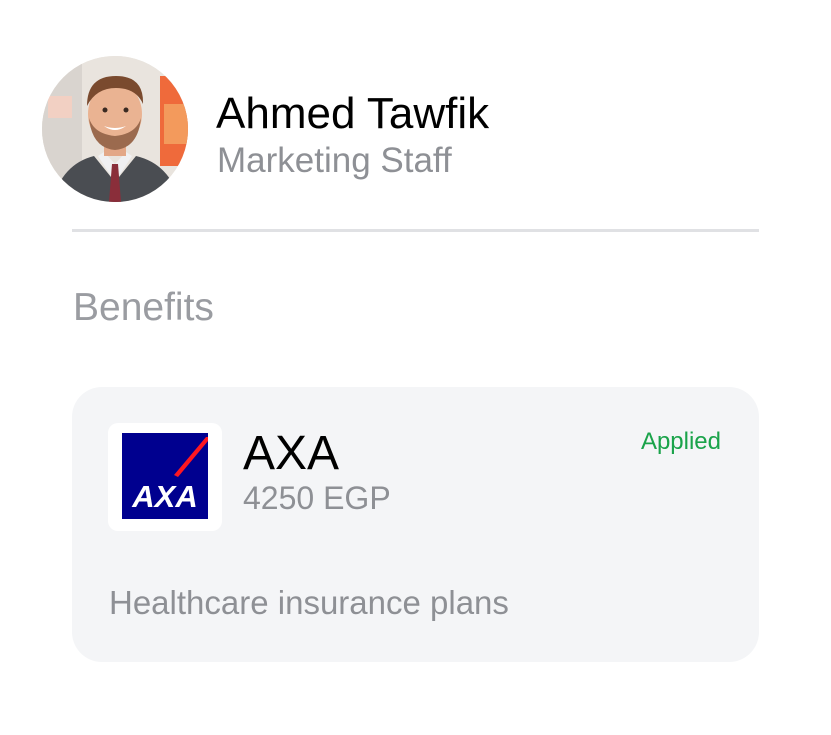 This screenshot has height=735, width=831. Describe the element at coordinates (415, 230) in the screenshot. I see `divider` at that location.